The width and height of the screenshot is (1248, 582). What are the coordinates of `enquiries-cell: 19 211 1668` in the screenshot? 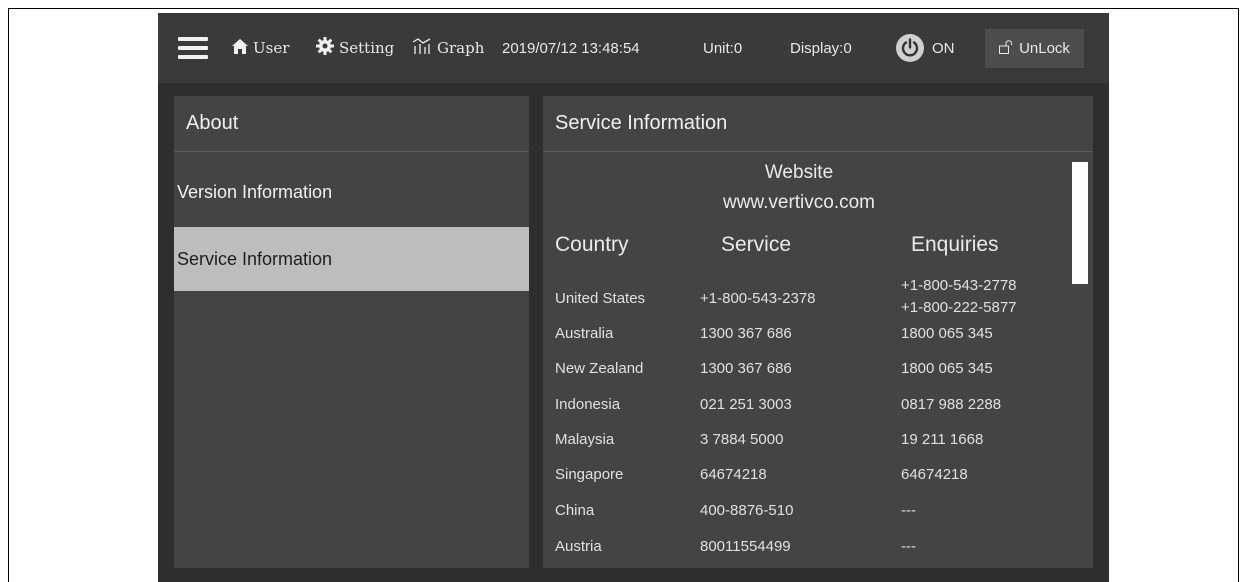 It's located at (942, 439).